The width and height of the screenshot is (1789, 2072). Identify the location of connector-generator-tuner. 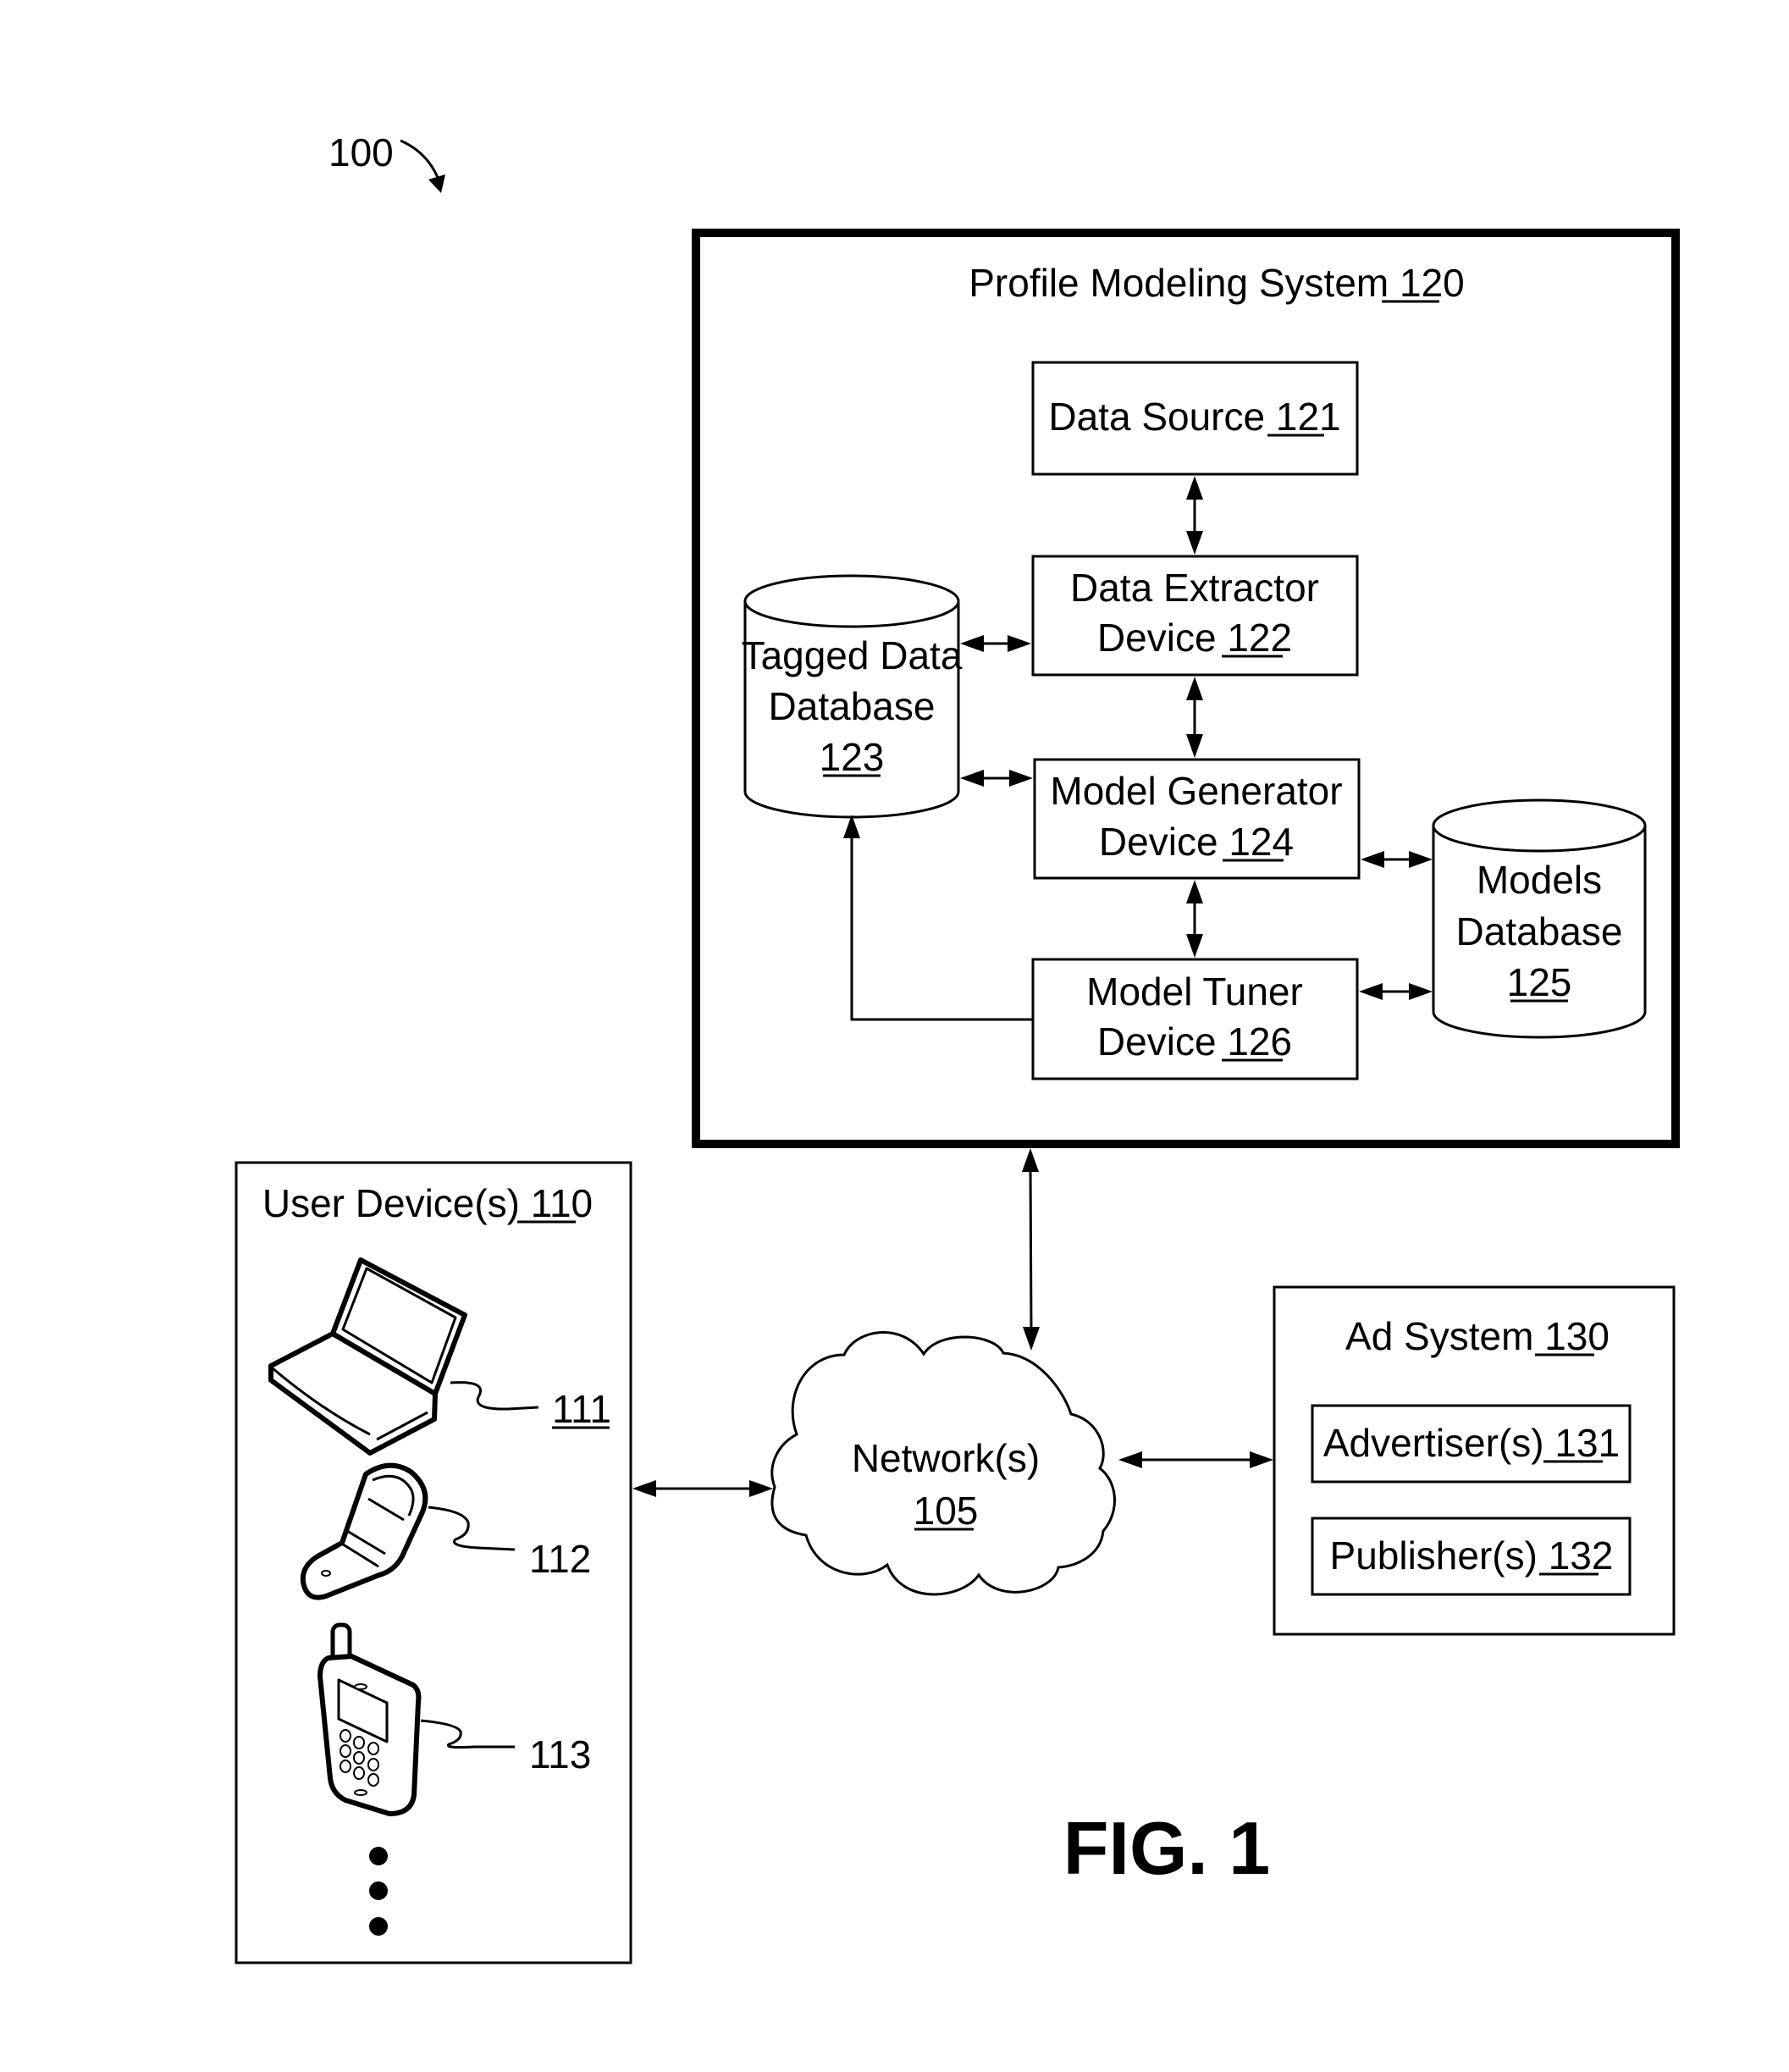
(1194, 919).